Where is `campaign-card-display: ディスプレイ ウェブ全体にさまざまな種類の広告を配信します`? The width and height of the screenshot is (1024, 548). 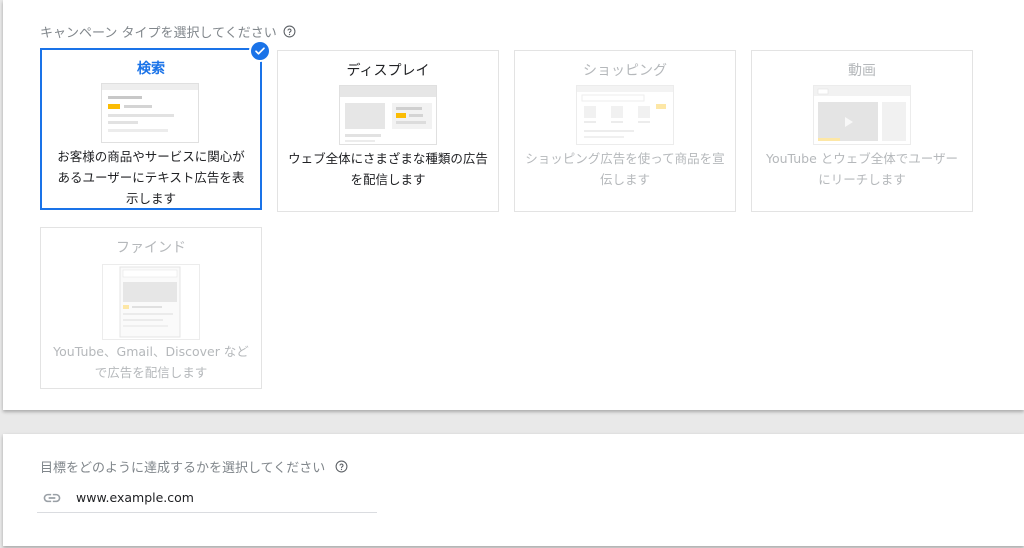 campaign-card-display: ディスプレイ ウェブ全体にさまざまな種類の広告を配信します is located at coordinates (388, 131).